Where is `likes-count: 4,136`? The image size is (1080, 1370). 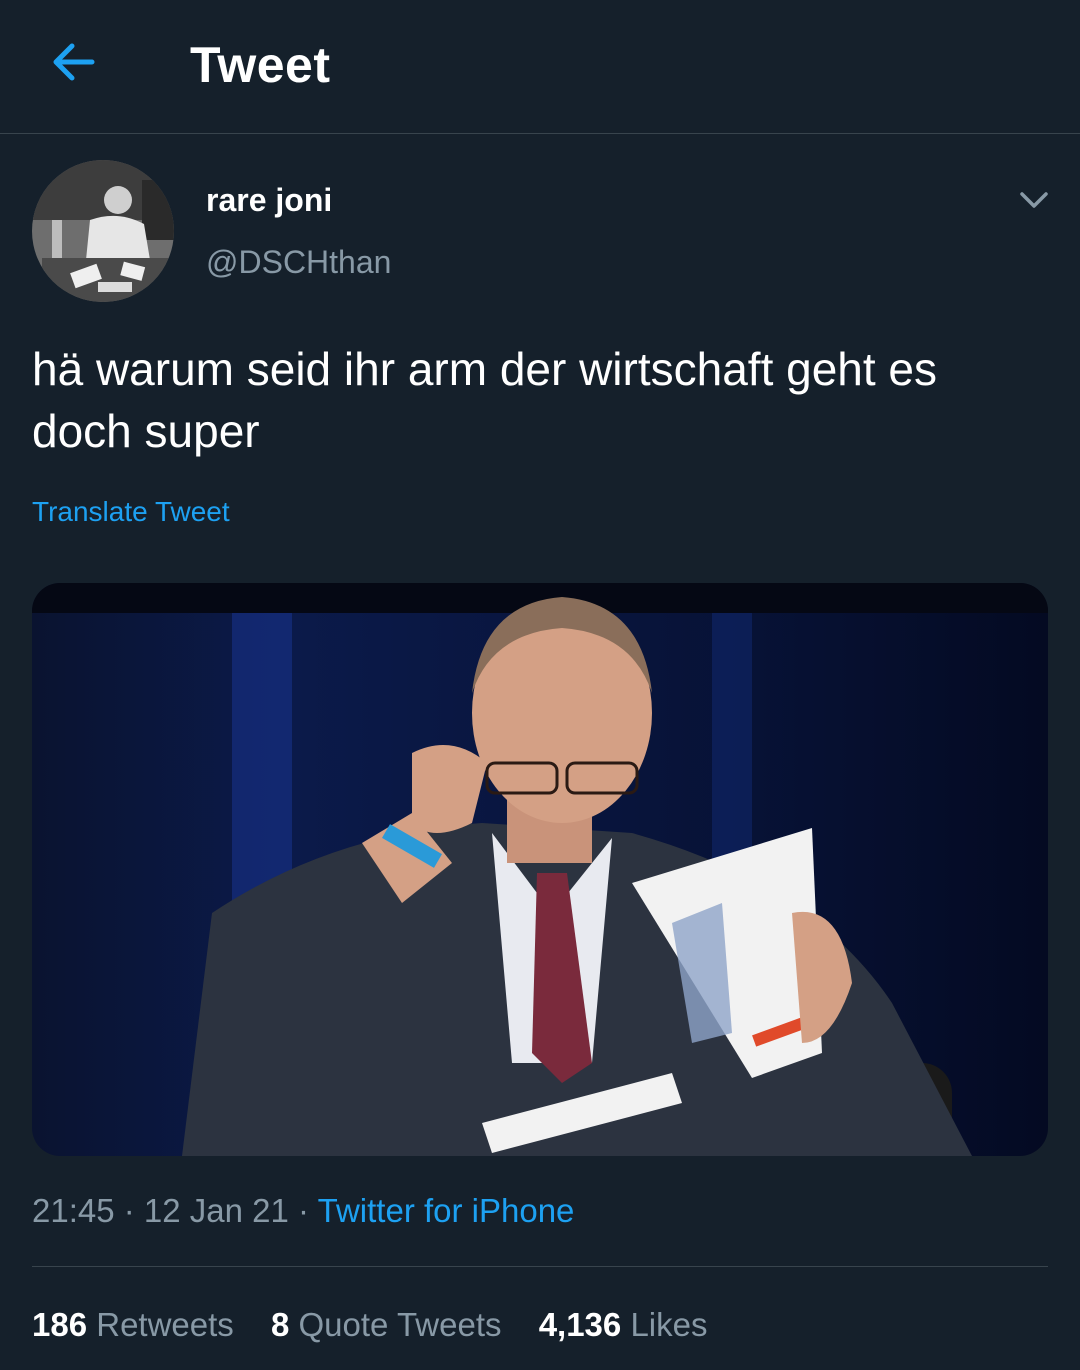
likes-count: 4,136 is located at coordinates (580, 1324).